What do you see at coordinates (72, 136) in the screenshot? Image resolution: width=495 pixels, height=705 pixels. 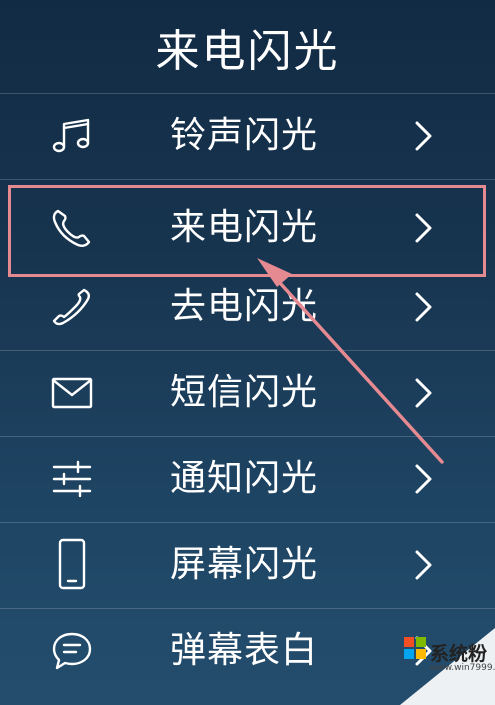 I see `music-note-icon` at bounding box center [72, 136].